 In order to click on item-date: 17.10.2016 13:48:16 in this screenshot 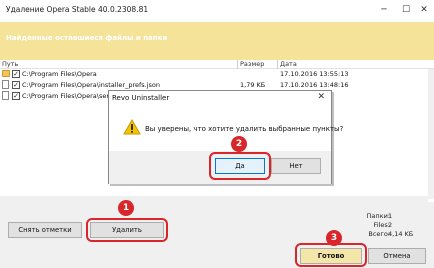, I will do `click(314, 85)`.